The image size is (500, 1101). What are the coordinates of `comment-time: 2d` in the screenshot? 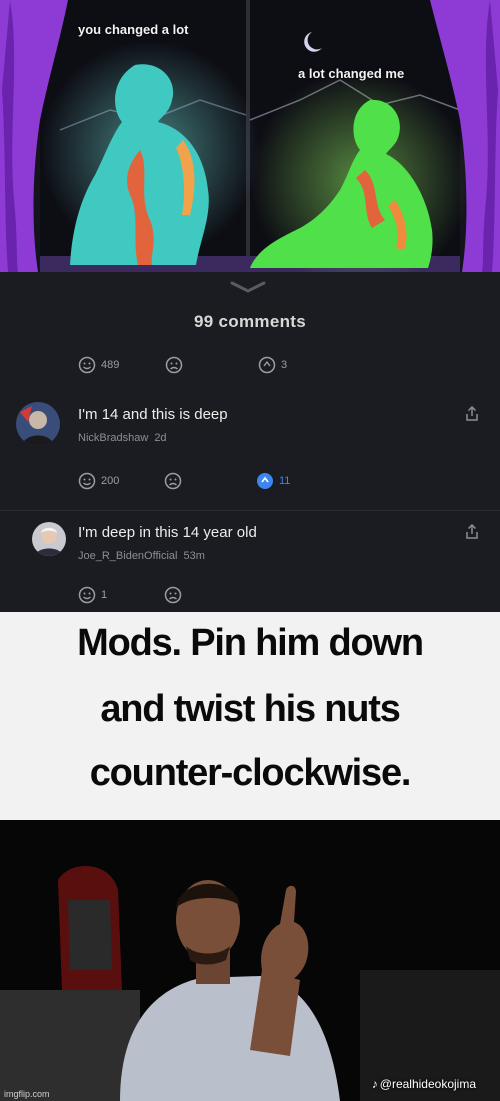 It's located at (160, 438).